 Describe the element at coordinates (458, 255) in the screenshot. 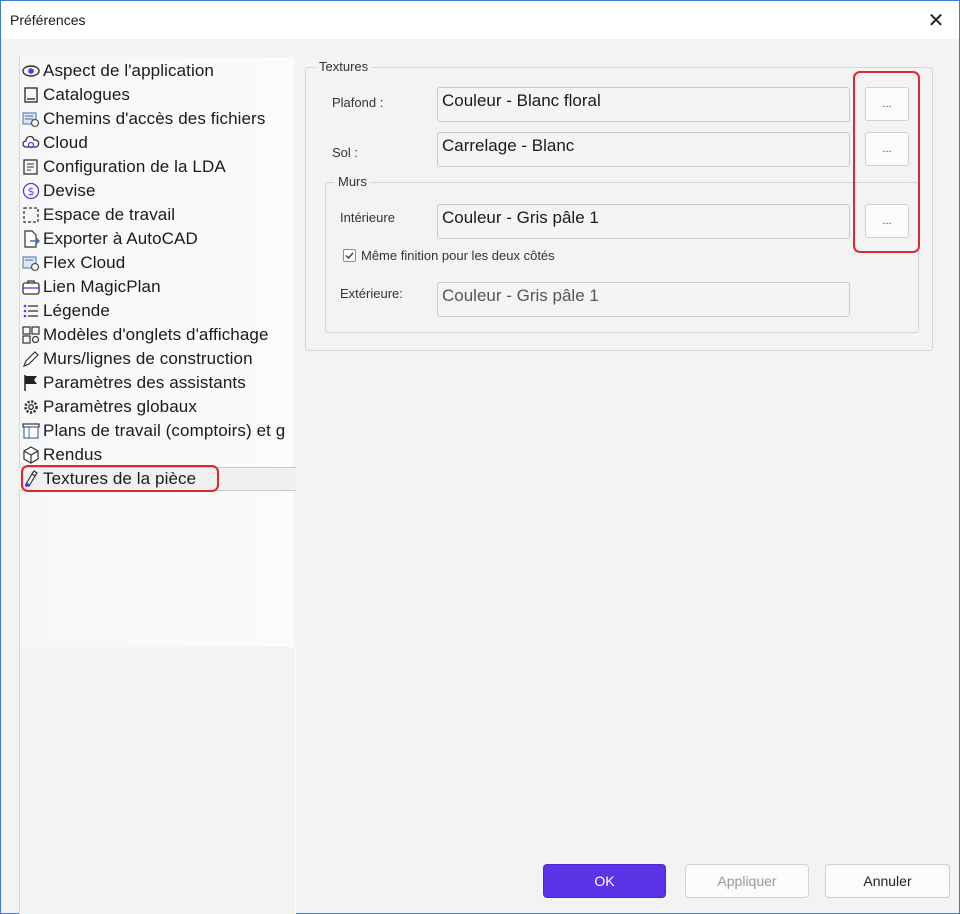

I see `same-finish-label: Même finition pour les deux côtés` at that location.